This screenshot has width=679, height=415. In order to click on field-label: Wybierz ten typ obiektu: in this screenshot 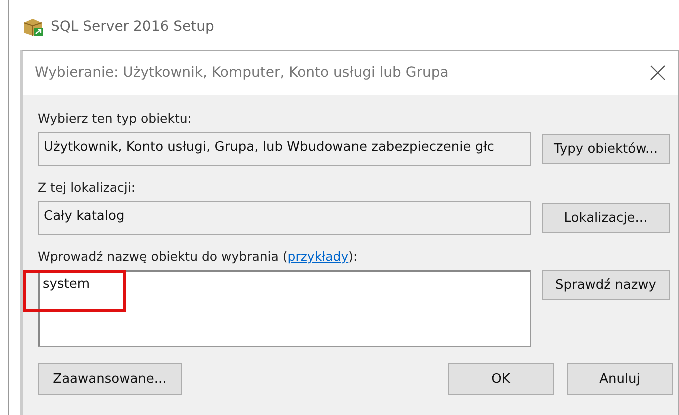, I will do `click(115, 118)`.